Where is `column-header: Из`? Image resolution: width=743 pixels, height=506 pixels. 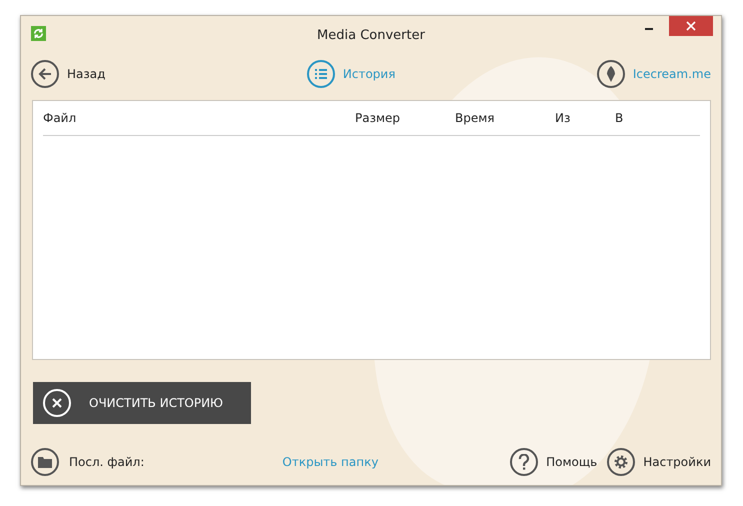
column-header: Из is located at coordinates (563, 118).